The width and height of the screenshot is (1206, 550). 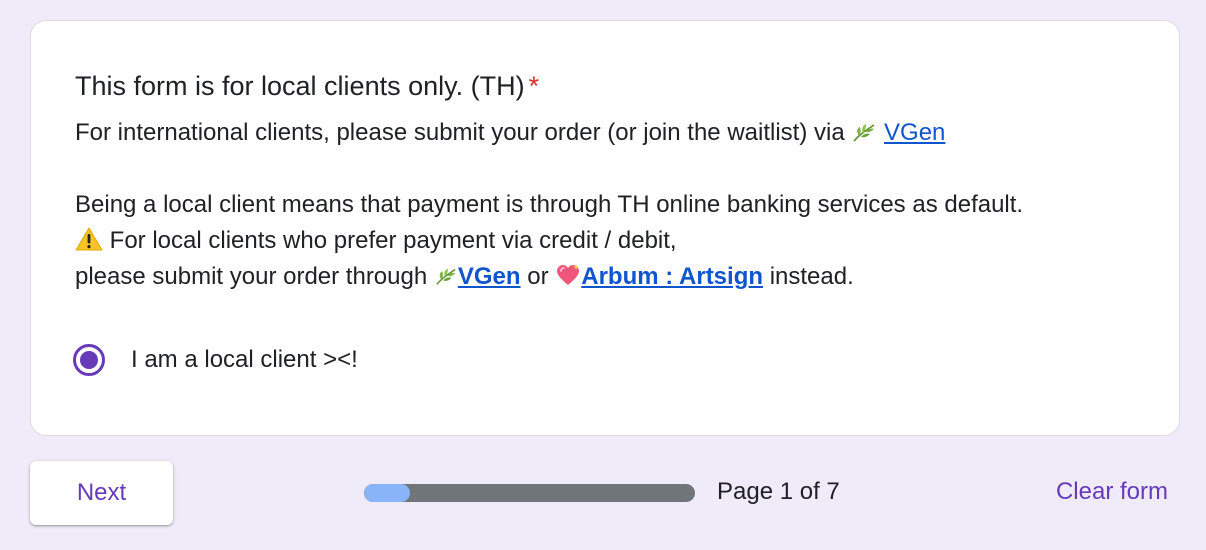 What do you see at coordinates (808, 276) in the screenshot?
I see `submit-suffix-text: instead.` at bounding box center [808, 276].